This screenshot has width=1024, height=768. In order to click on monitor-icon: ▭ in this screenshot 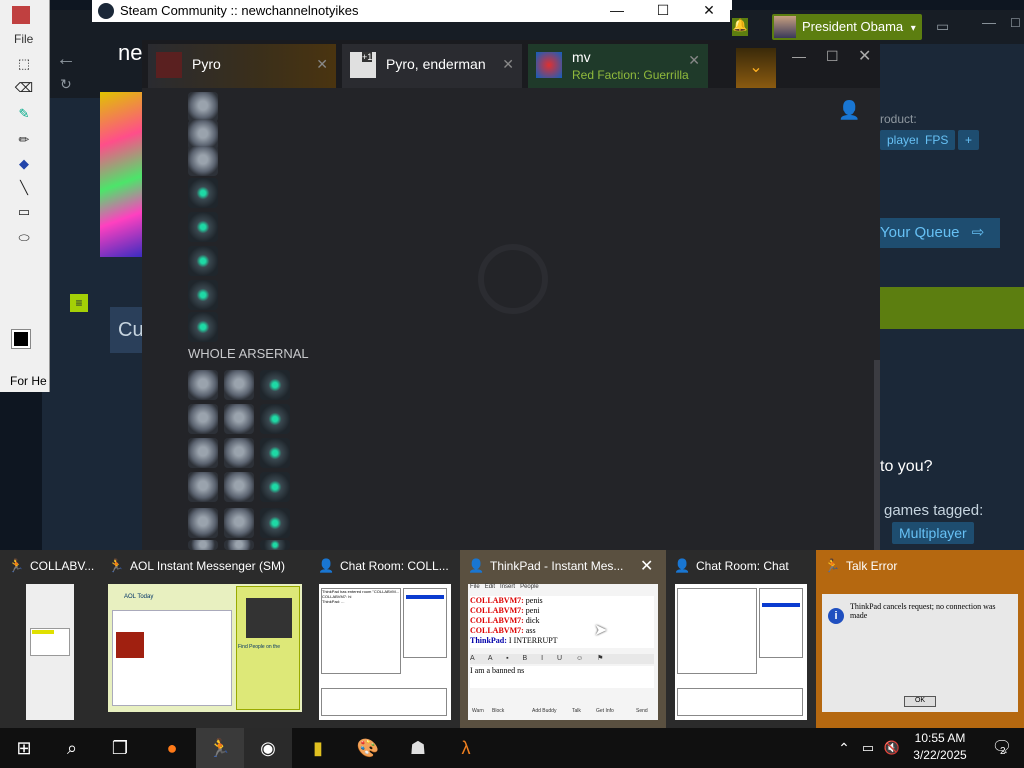, I will do `click(942, 26)`.